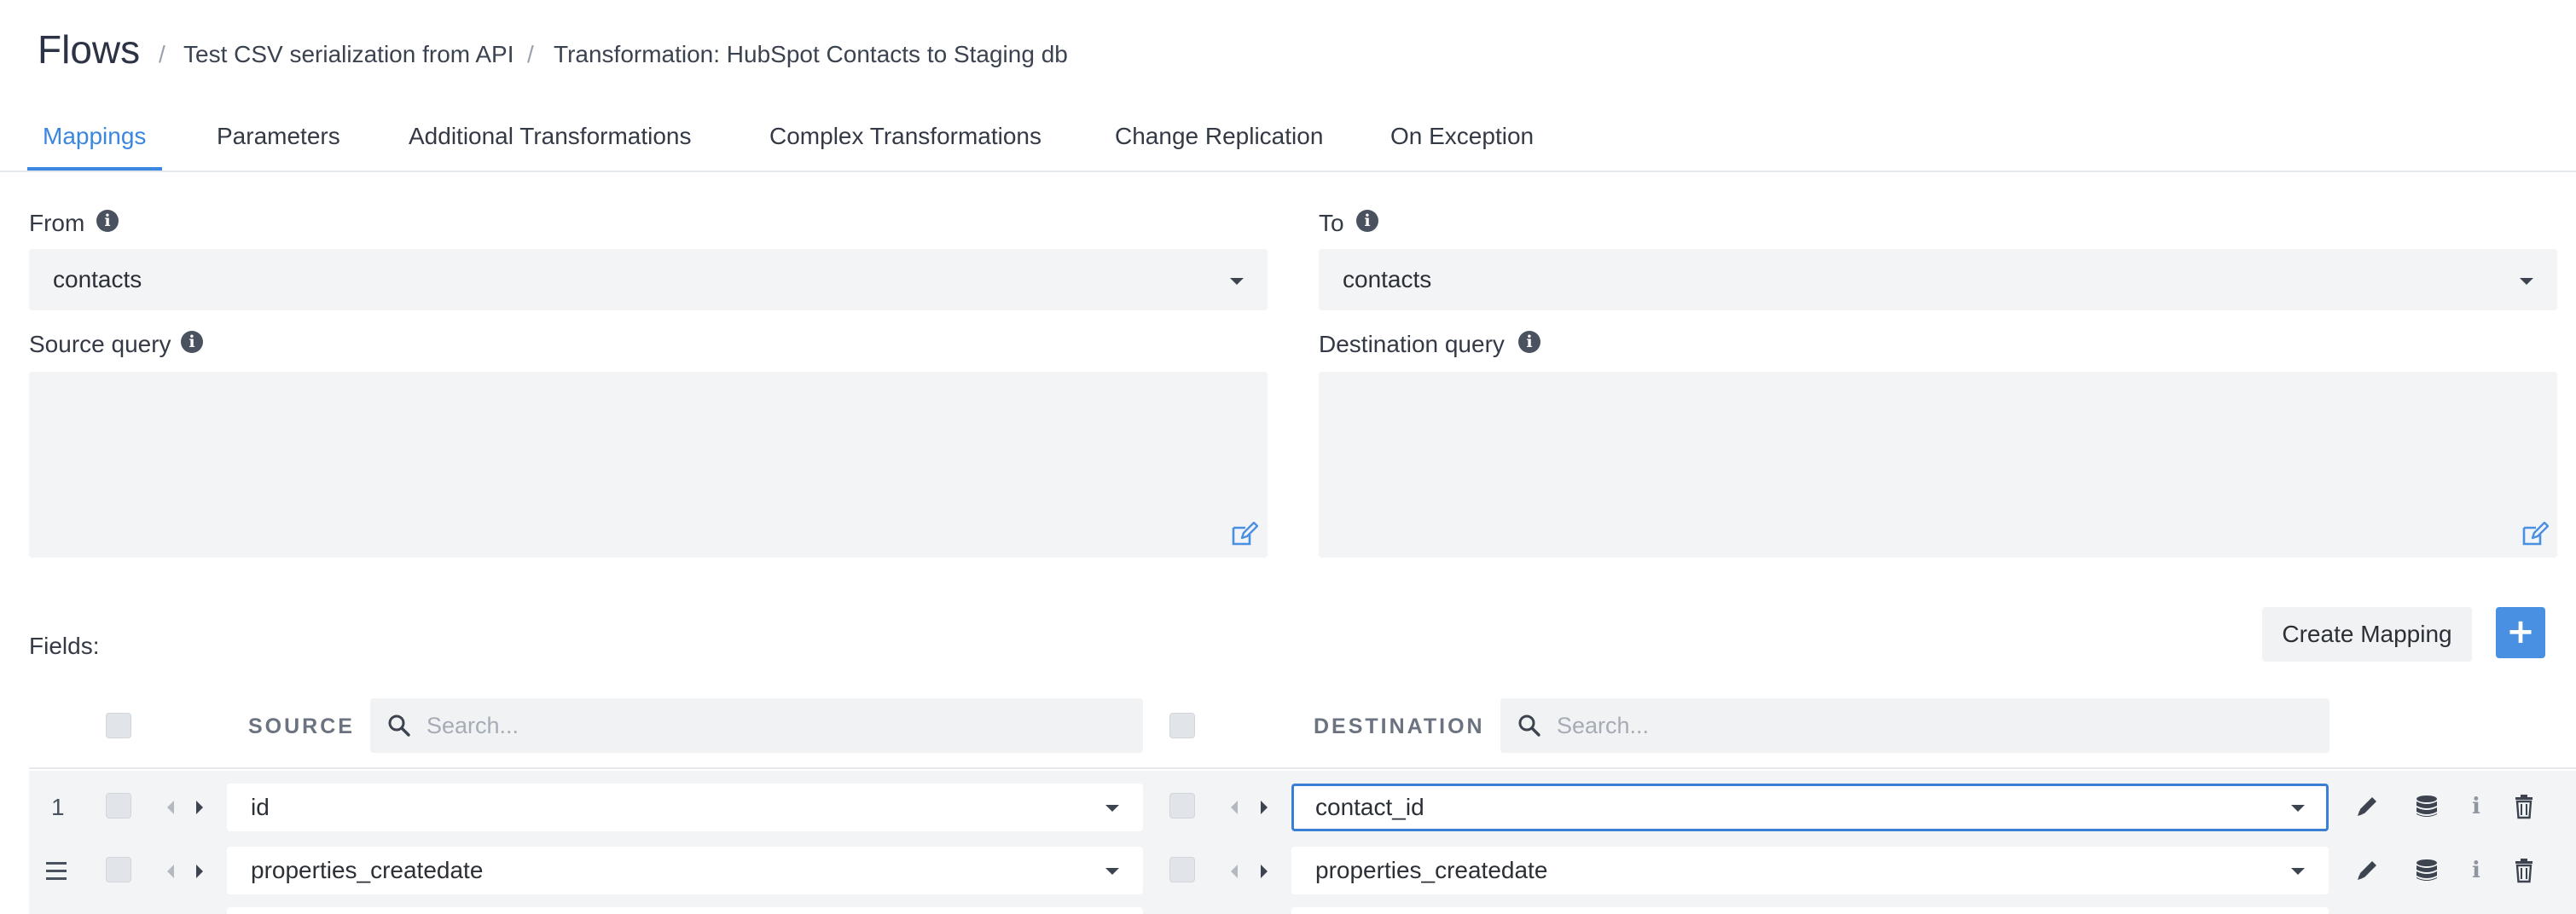 The image size is (2576, 914). I want to click on tab-additional-transformations: Additional Transformations, so click(550, 137).